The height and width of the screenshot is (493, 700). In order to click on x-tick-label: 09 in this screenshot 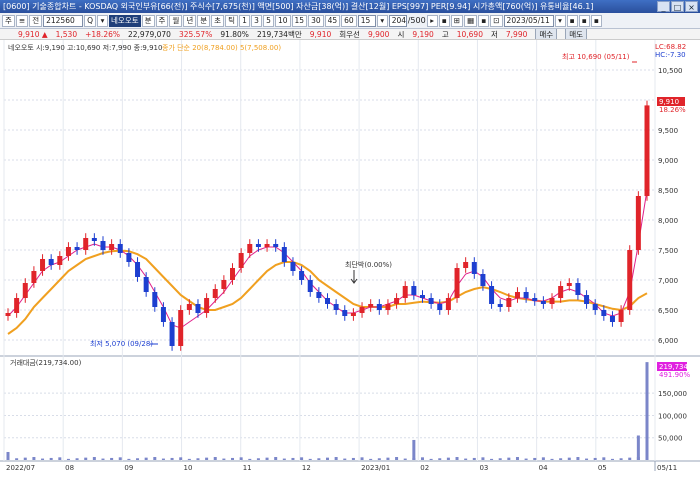, I will do `click(128, 468)`.